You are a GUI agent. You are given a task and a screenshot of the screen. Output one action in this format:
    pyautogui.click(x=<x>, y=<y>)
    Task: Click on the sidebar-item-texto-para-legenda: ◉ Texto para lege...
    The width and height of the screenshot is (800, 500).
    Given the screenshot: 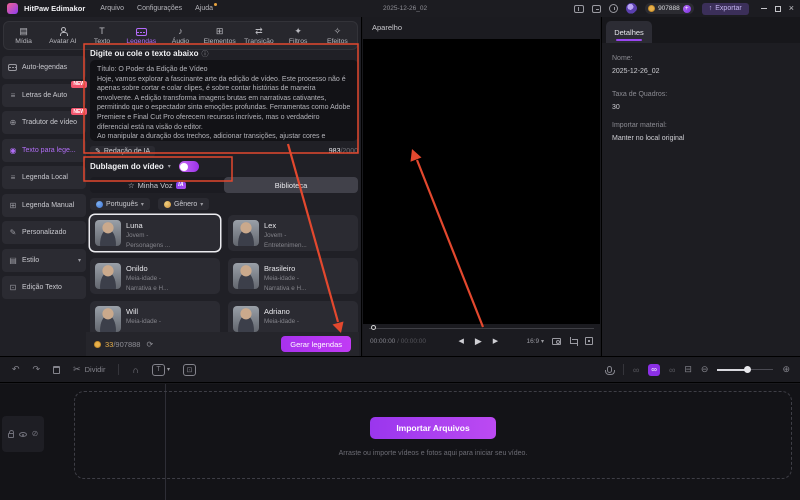 What is the action you would take?
    pyautogui.click(x=44, y=150)
    